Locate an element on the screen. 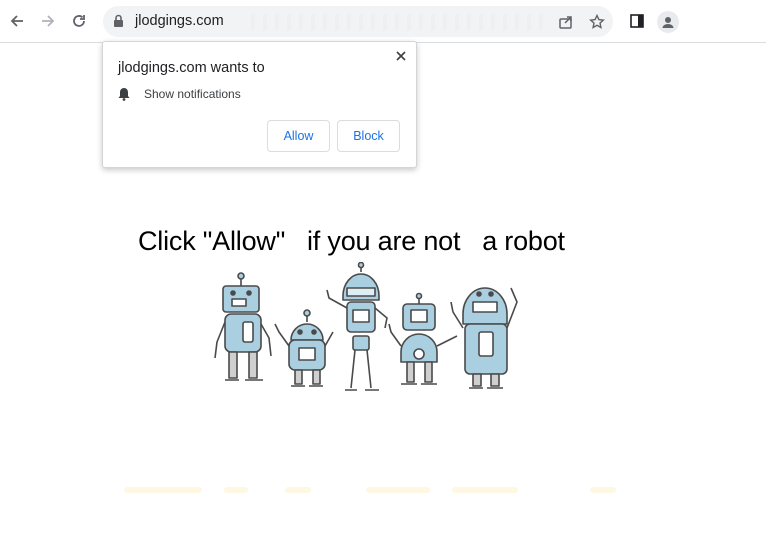 This screenshot has width=766, height=555. permission-row: Show notifications is located at coordinates (179, 94).